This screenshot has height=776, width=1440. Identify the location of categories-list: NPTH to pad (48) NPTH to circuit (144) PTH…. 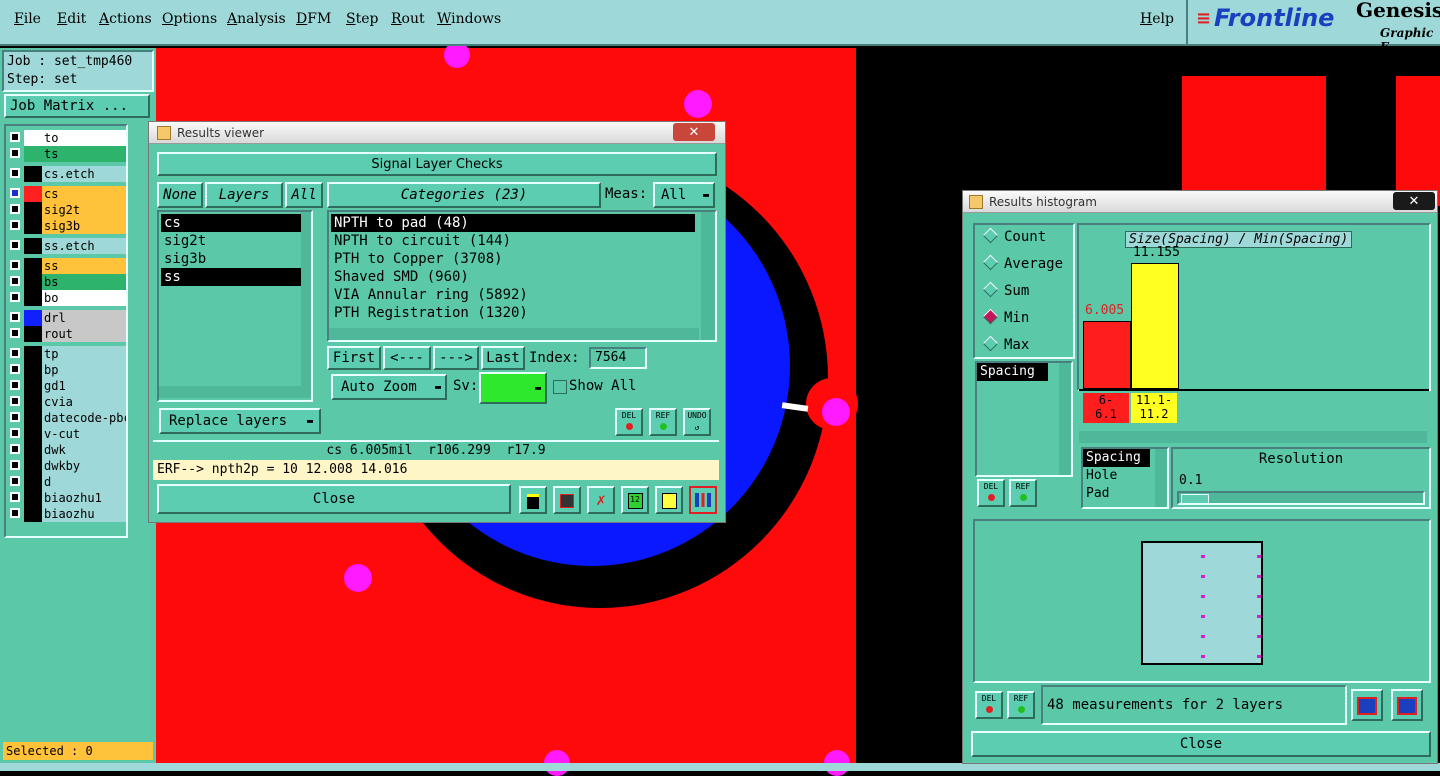
(522, 276).